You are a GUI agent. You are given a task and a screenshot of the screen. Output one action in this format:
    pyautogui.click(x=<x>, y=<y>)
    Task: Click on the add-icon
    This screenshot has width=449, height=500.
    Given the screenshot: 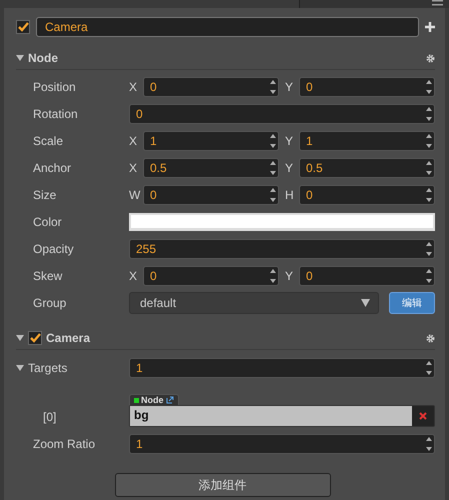 What is the action you would take?
    pyautogui.click(x=430, y=27)
    